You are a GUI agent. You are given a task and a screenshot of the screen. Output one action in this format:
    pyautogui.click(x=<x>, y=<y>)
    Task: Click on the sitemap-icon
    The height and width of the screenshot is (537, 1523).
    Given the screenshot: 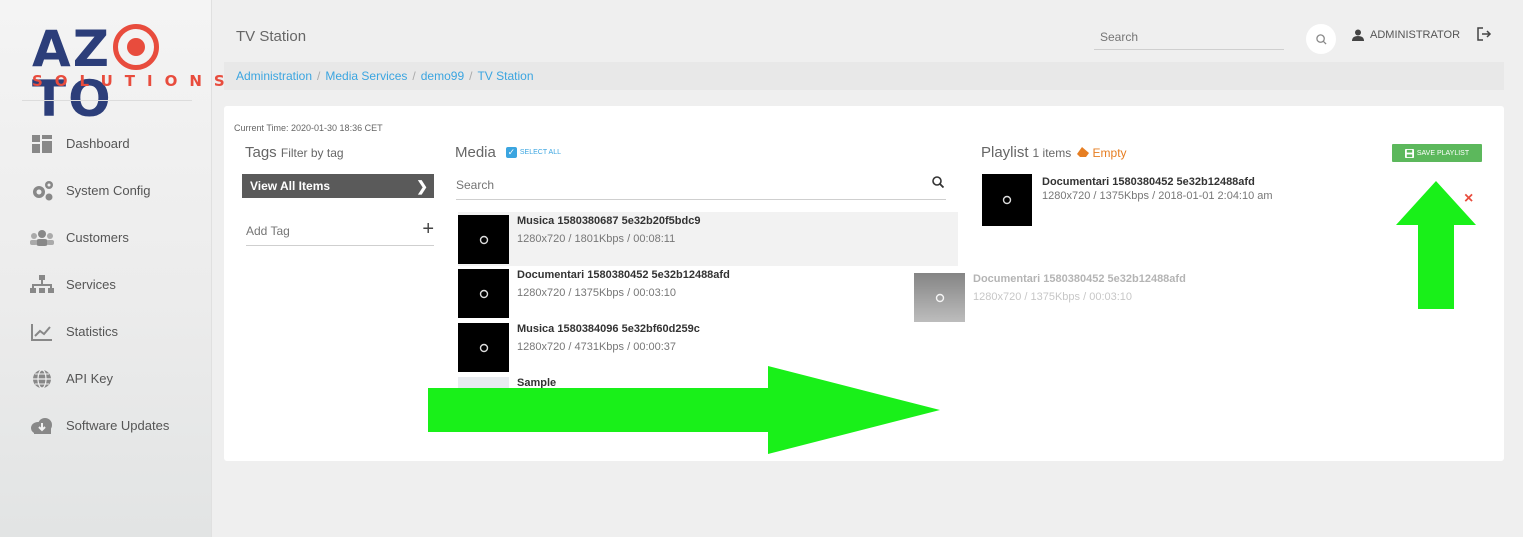 What is the action you would take?
    pyautogui.click(x=42, y=285)
    